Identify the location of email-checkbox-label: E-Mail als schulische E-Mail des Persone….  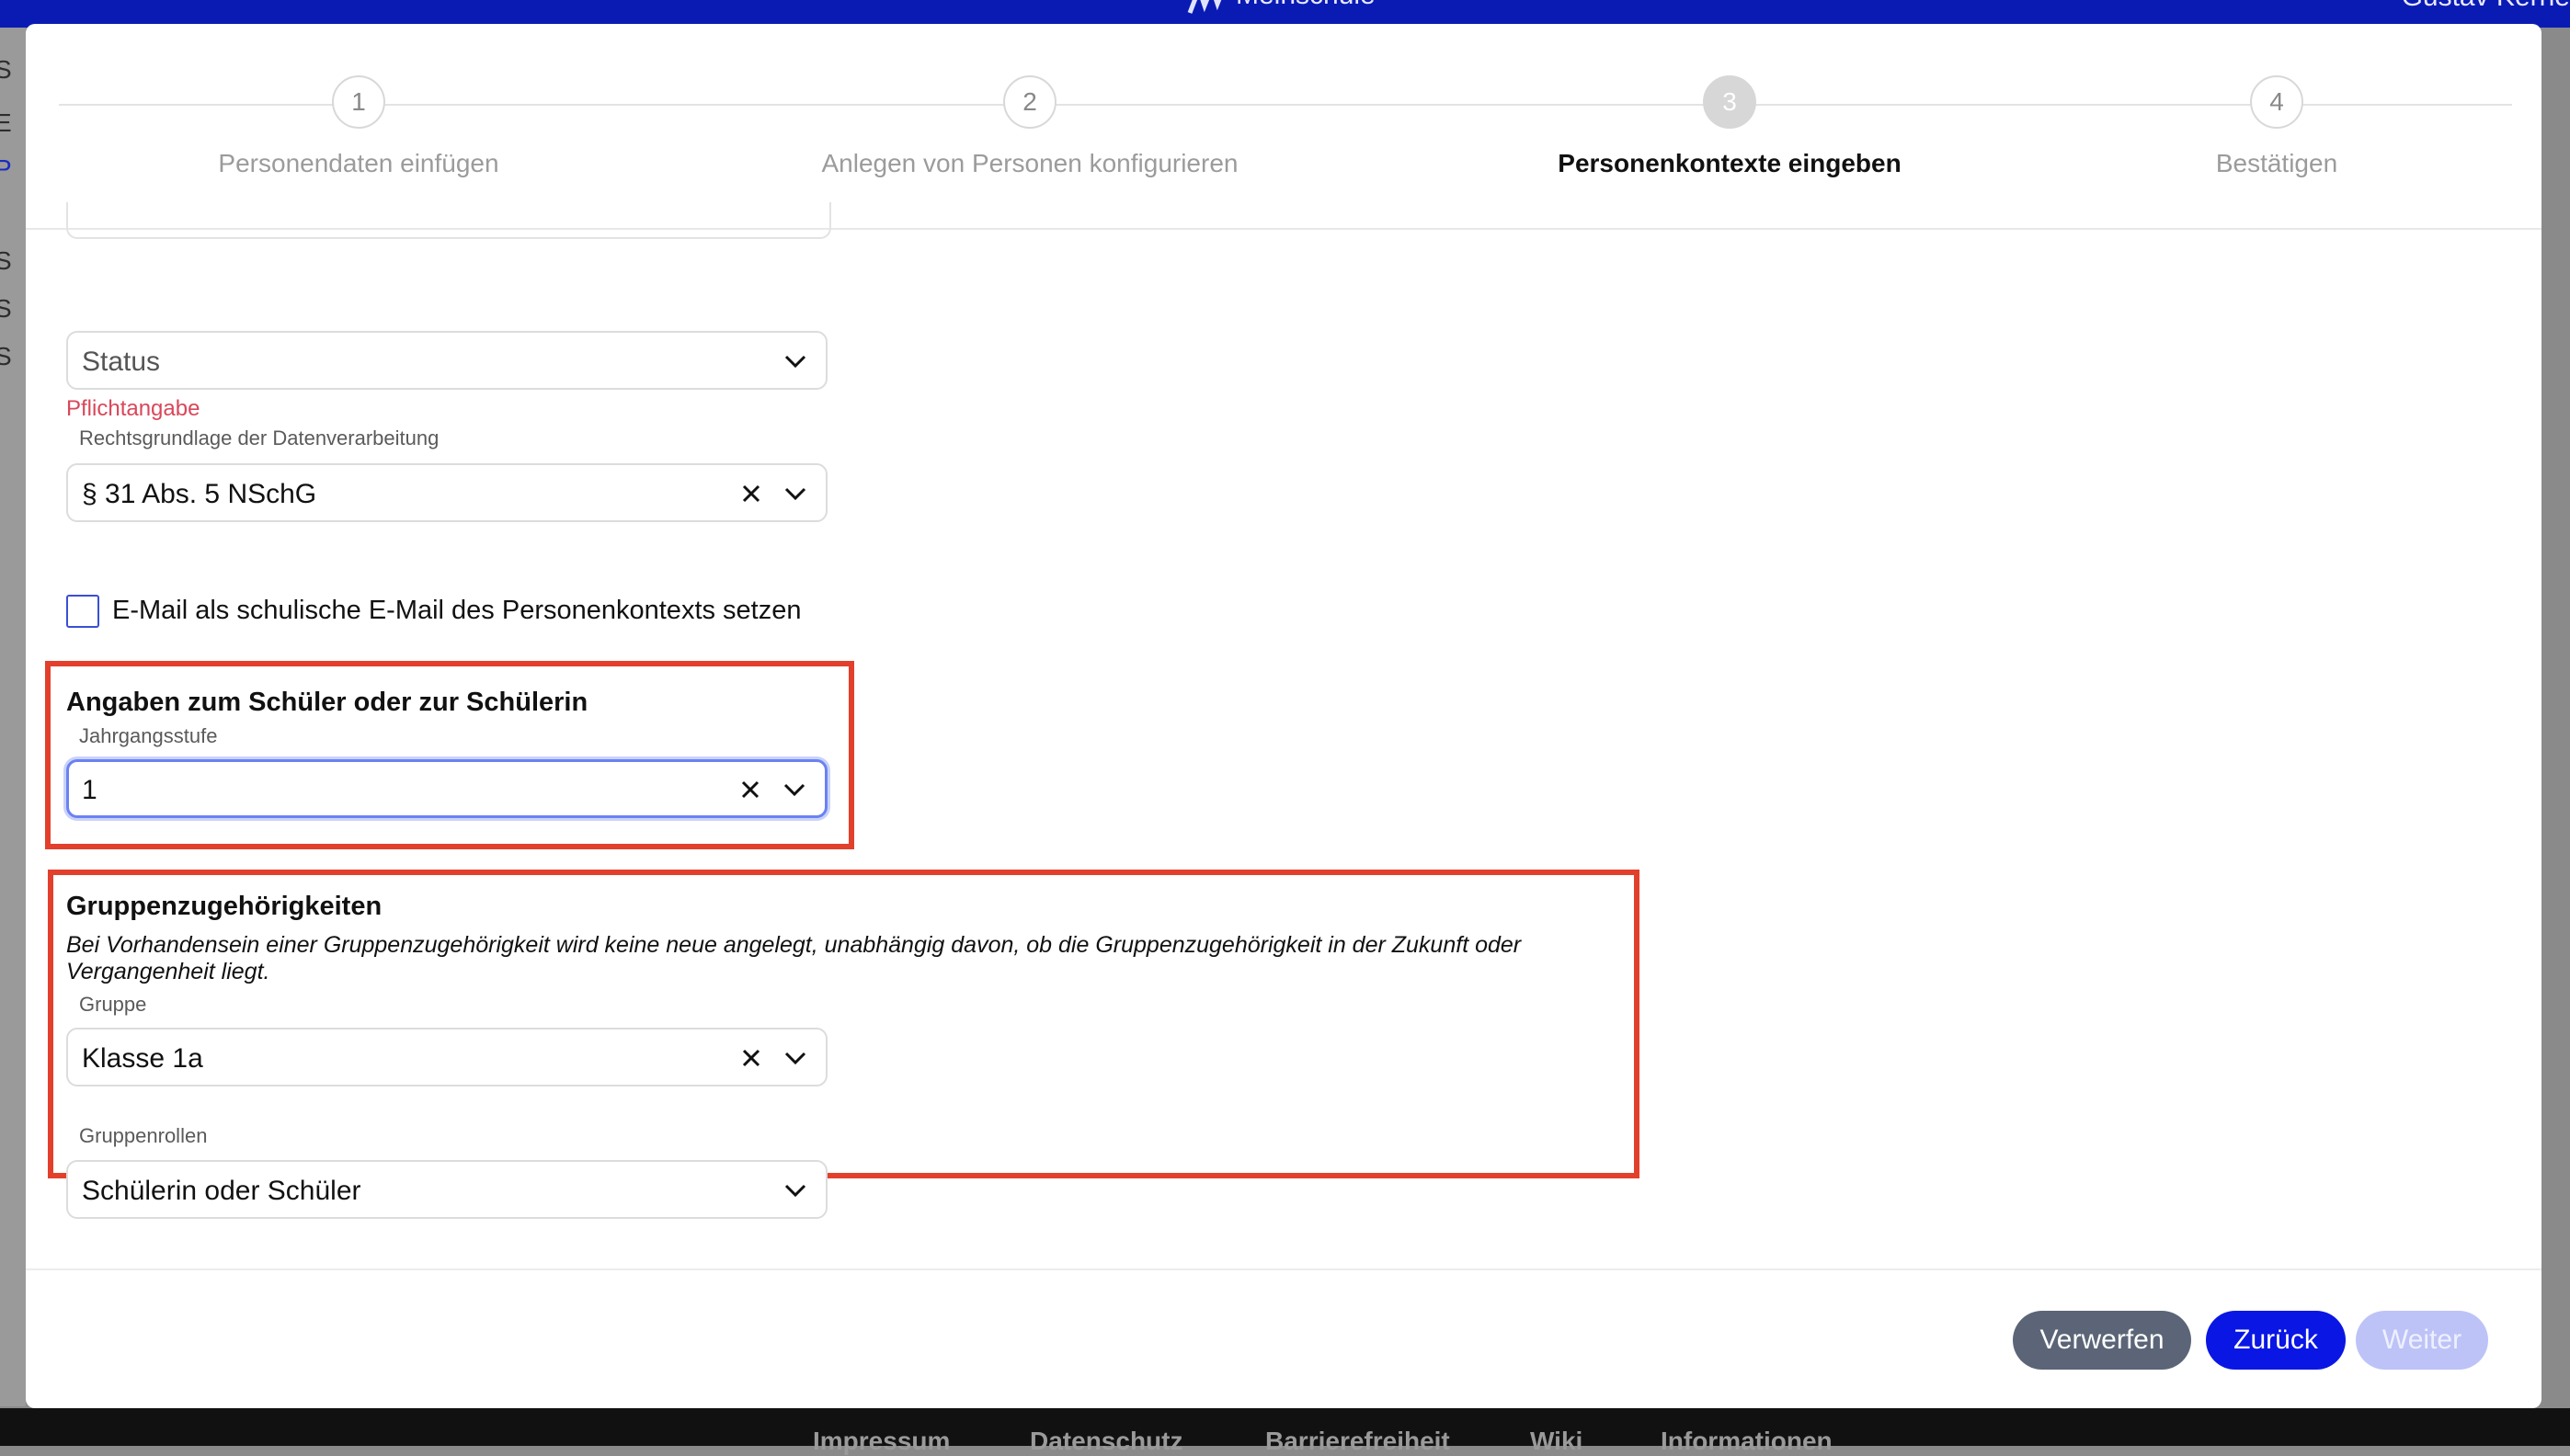
(457, 611).